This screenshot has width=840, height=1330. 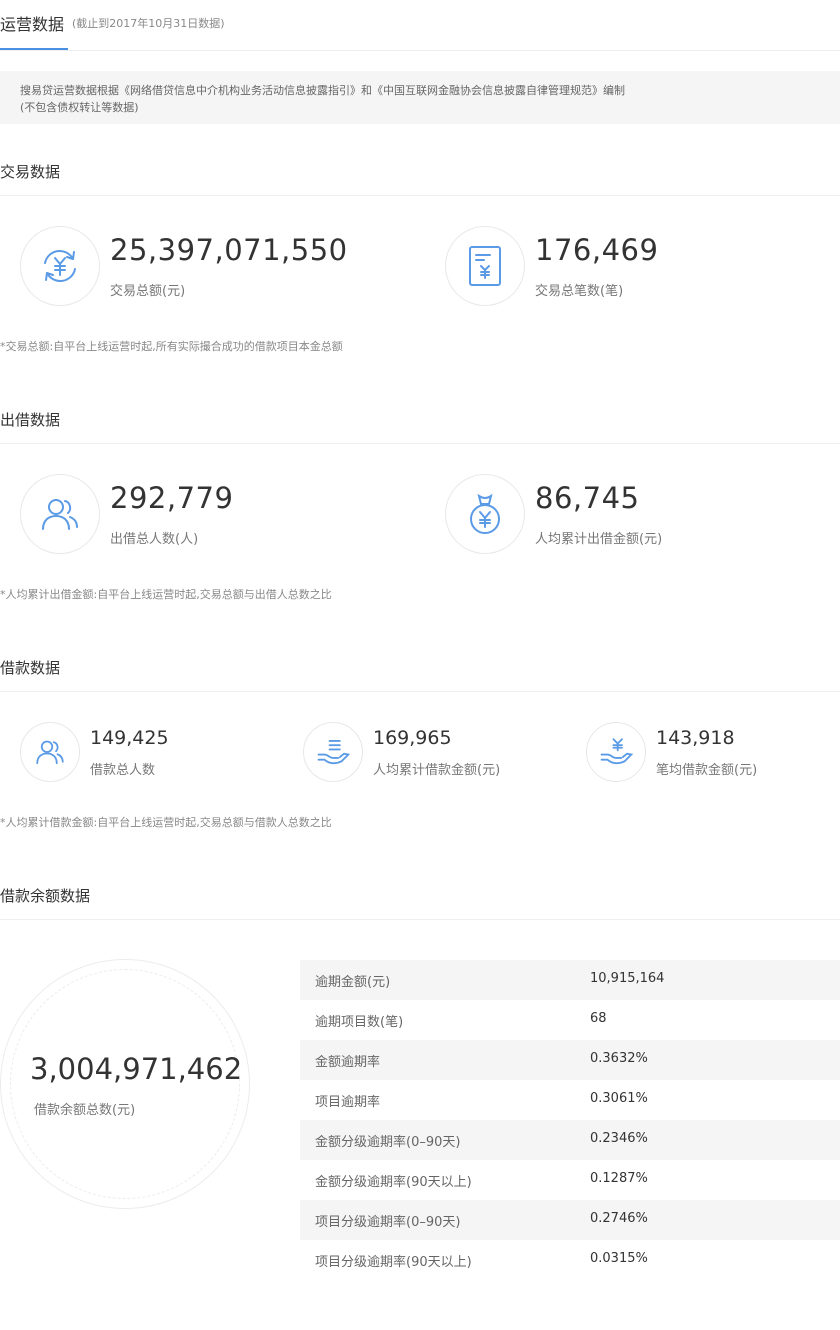 I want to click on lenders-label: 出借总人数(人), so click(x=154, y=539).